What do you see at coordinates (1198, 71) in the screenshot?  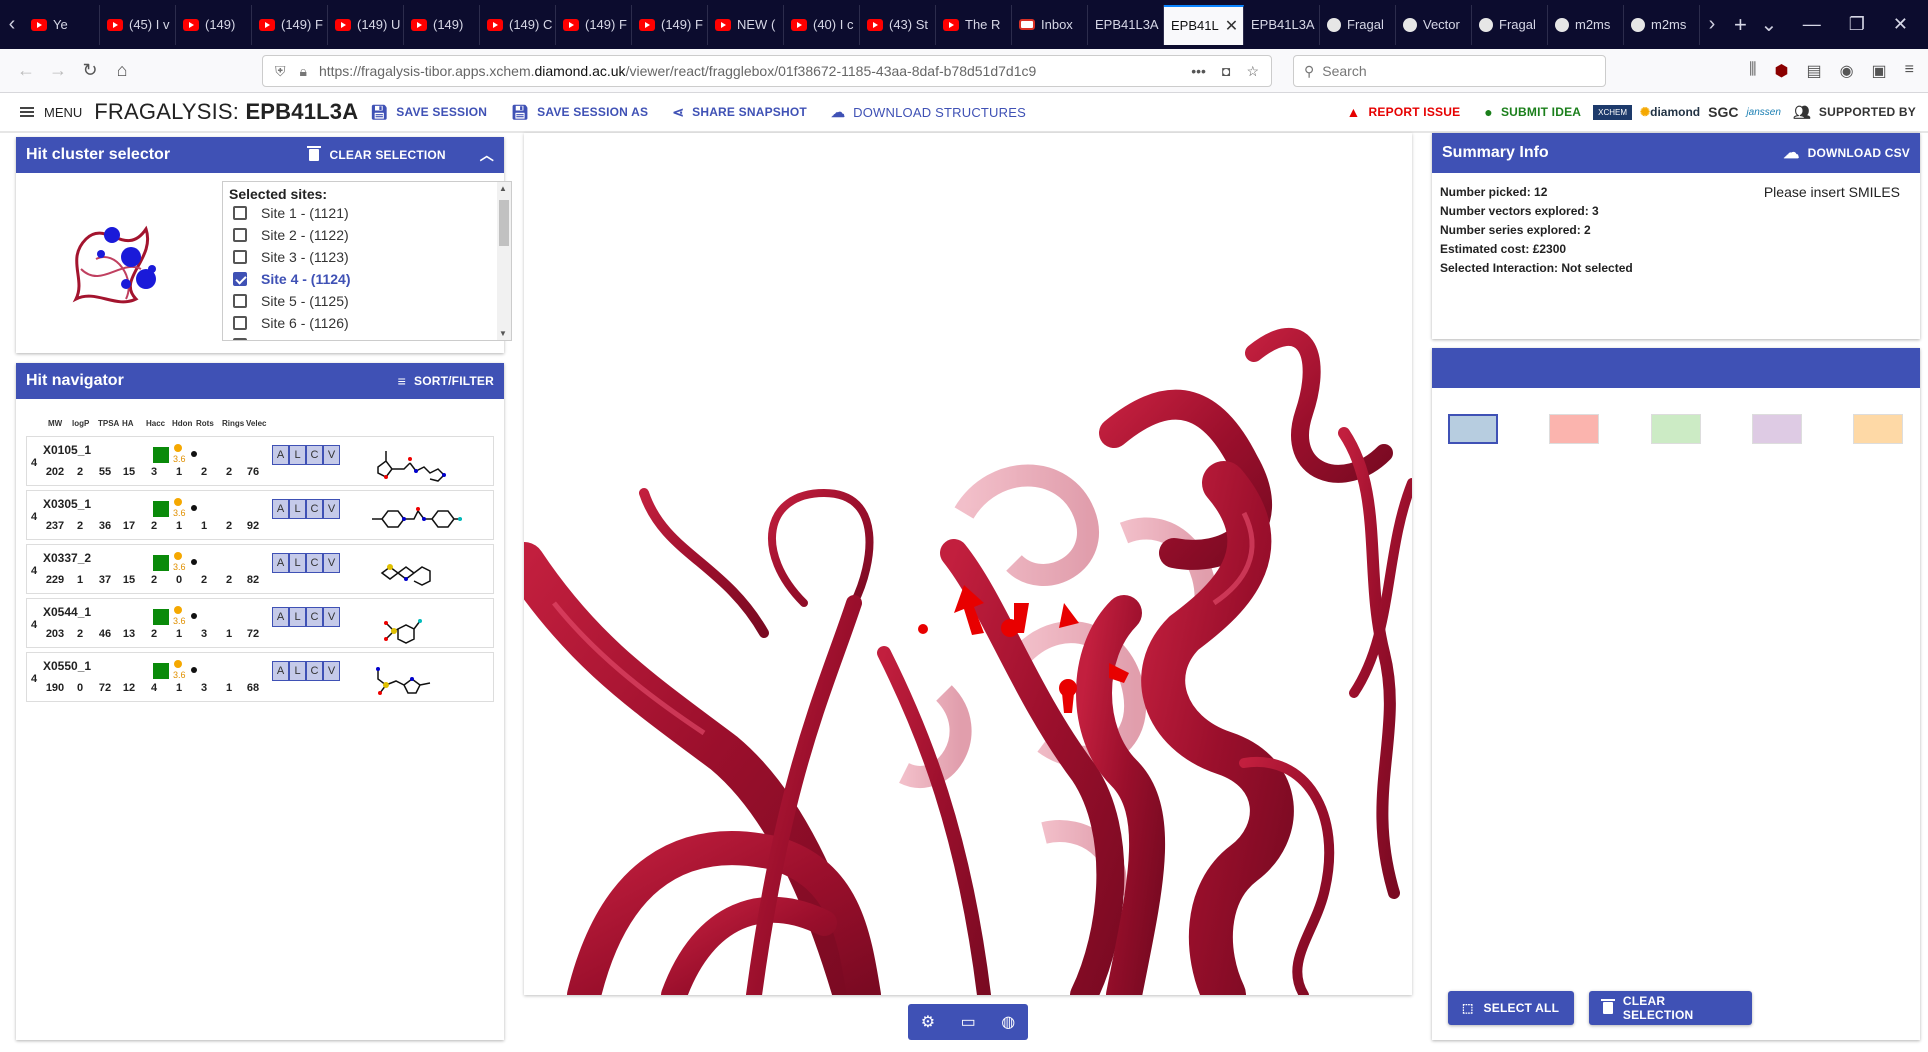 I see `page-actions-icon: •••` at bounding box center [1198, 71].